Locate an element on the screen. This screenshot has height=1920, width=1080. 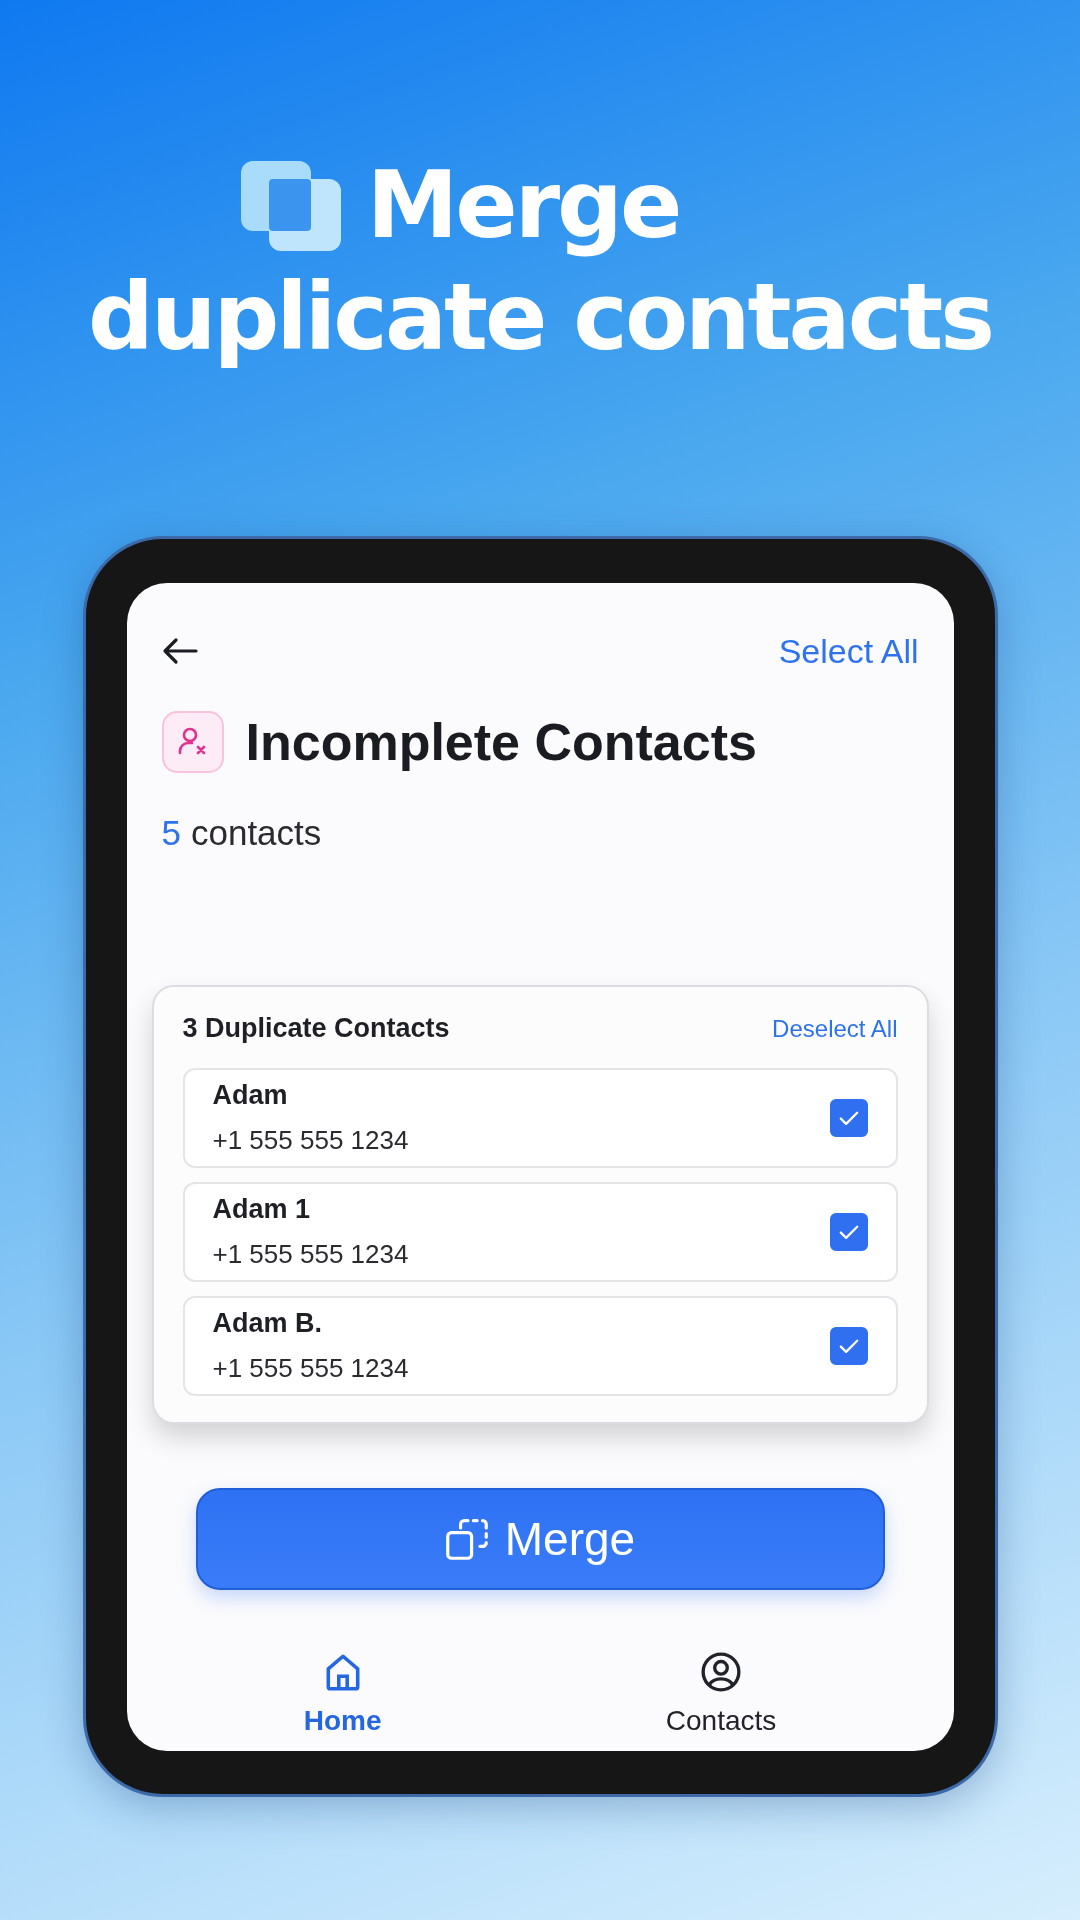
contact-name: Adam 1 is located at coordinates (262, 1209).